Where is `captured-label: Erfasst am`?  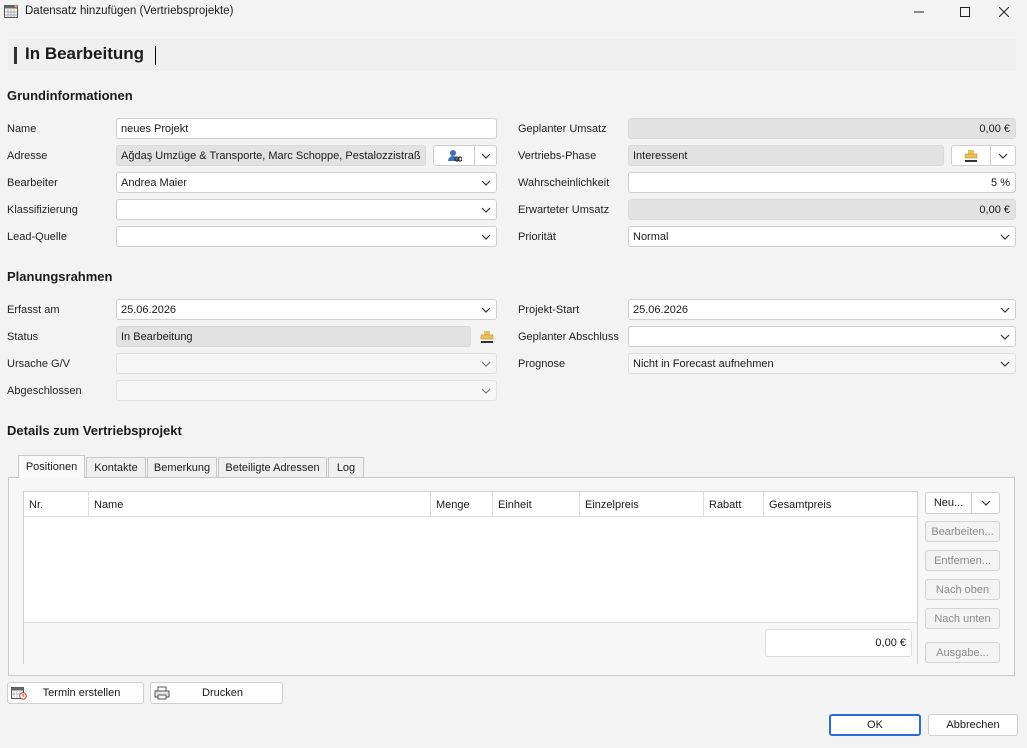 captured-label: Erfasst am is located at coordinates (33, 310).